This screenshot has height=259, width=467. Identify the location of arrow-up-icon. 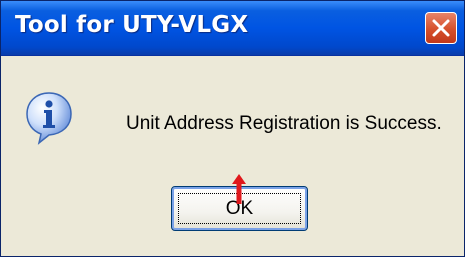
(239, 189).